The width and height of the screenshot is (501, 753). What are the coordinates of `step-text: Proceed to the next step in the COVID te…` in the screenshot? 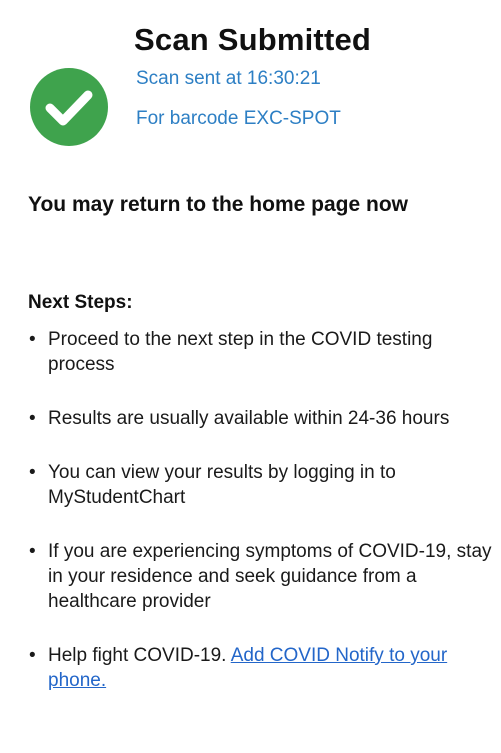 It's located at (240, 352).